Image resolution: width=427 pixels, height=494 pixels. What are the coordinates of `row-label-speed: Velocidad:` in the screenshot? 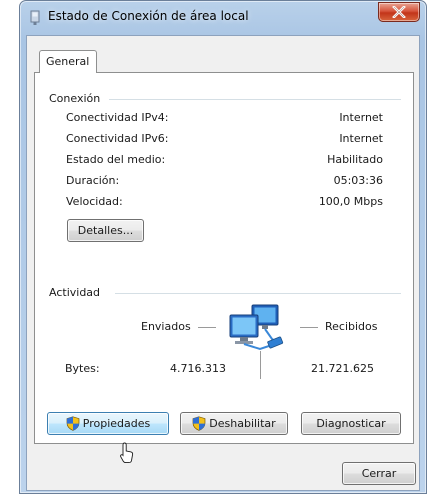 It's located at (94, 201).